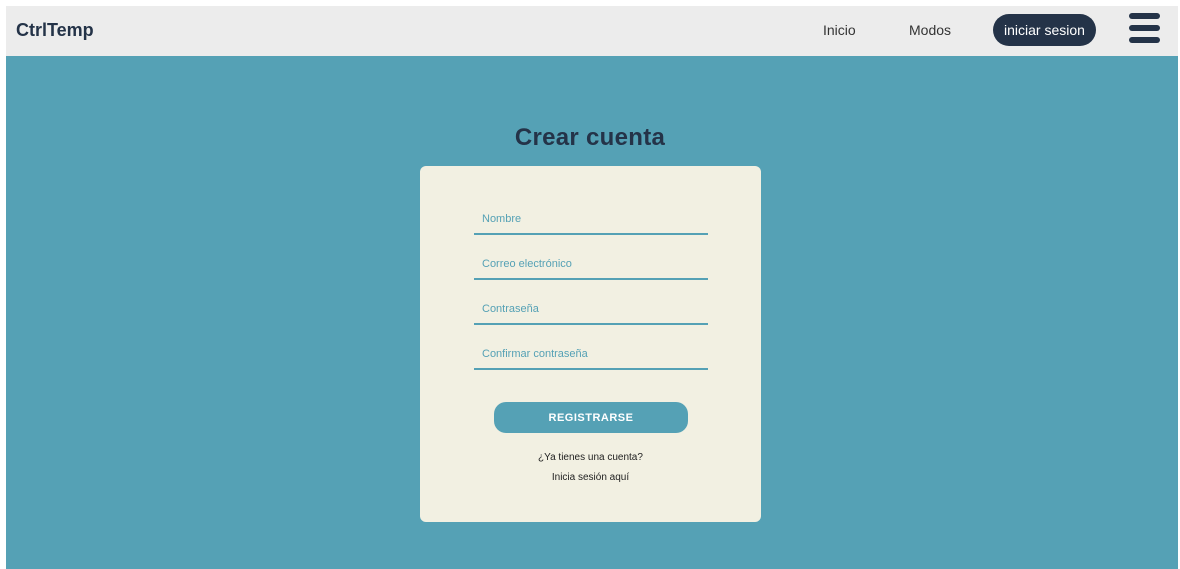 This screenshot has height=569, width=1180. What do you see at coordinates (590, 477) in the screenshot?
I see `login-link: Inicia sesión aquí` at bounding box center [590, 477].